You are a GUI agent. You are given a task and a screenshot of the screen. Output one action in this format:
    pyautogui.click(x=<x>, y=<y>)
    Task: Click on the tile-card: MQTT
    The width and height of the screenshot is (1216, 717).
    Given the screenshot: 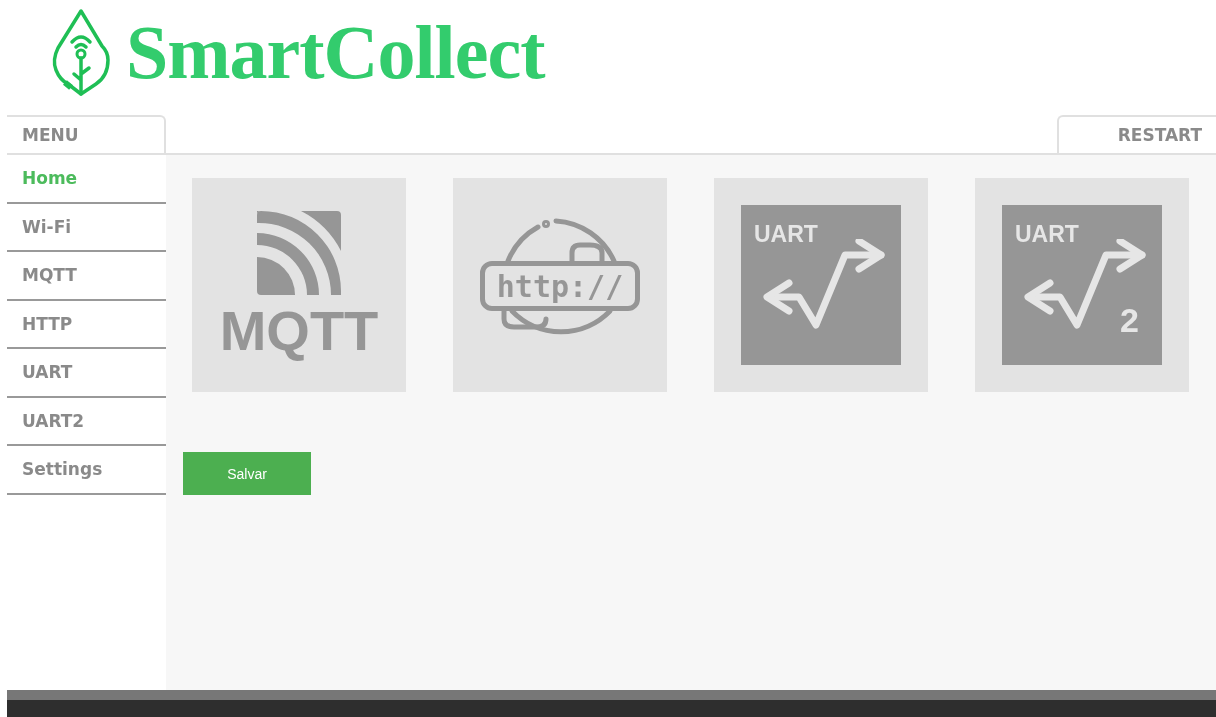 What is the action you would take?
    pyautogui.click(x=299, y=285)
    